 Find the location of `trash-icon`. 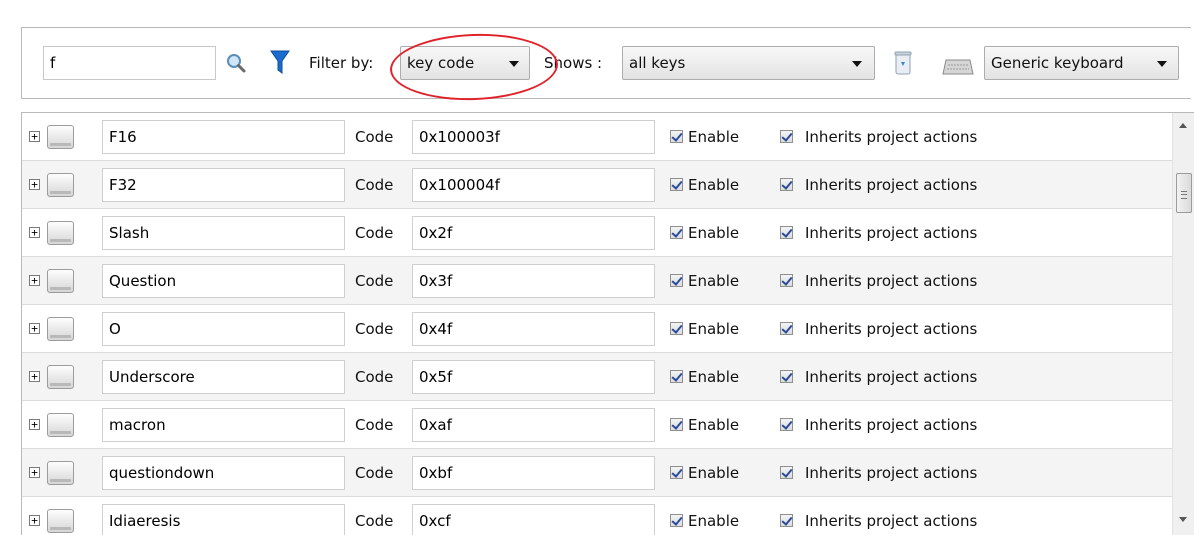

trash-icon is located at coordinates (903, 63).